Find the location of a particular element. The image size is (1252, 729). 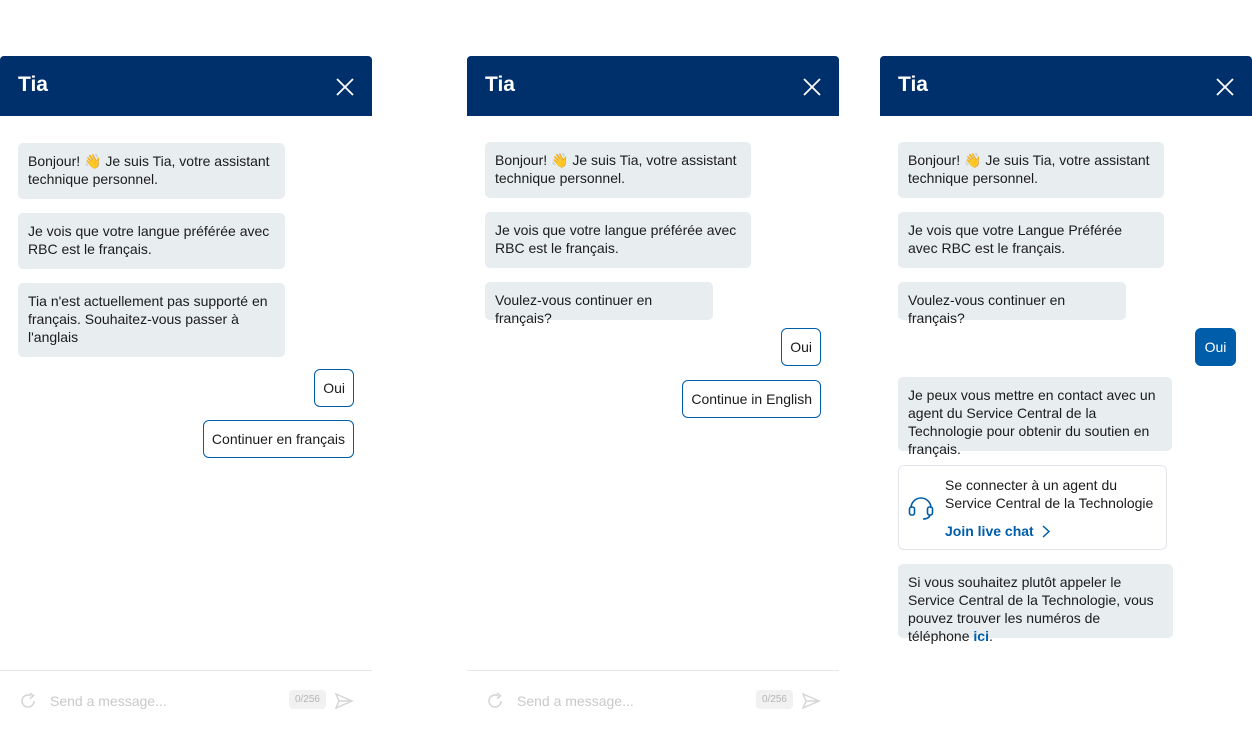

reply-continuer-button: Continuer en français is located at coordinates (278, 439).